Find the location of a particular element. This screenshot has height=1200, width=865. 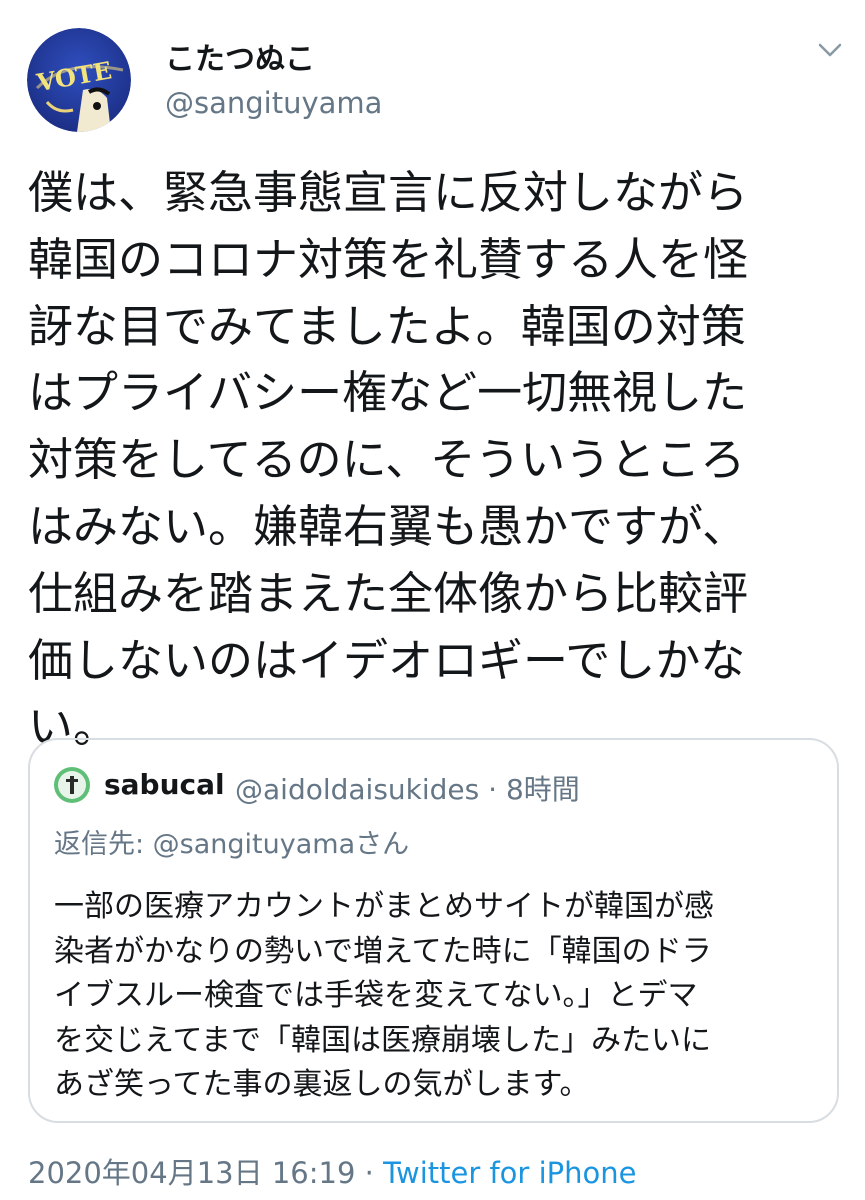

quote-avatar-icon is located at coordinates (72, 785).